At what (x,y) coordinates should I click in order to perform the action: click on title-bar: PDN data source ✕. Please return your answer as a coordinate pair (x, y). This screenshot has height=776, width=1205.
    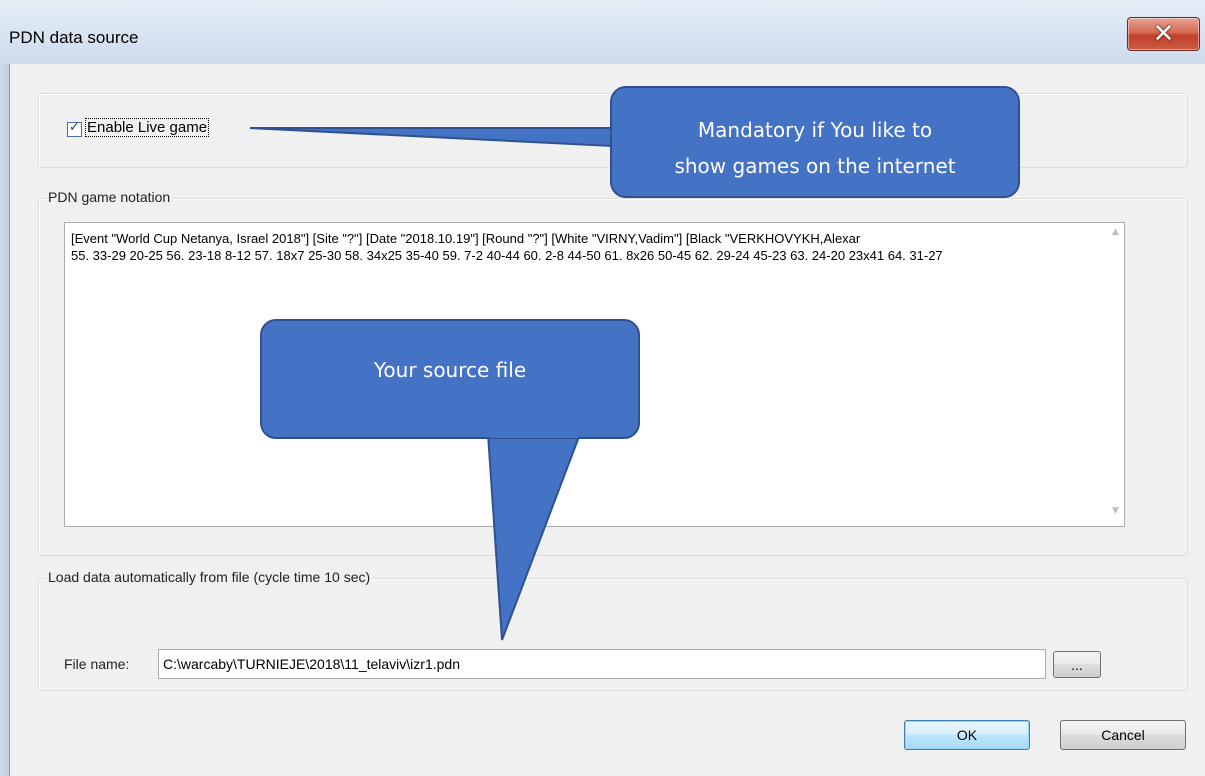
    Looking at the image, I should click on (602, 32).